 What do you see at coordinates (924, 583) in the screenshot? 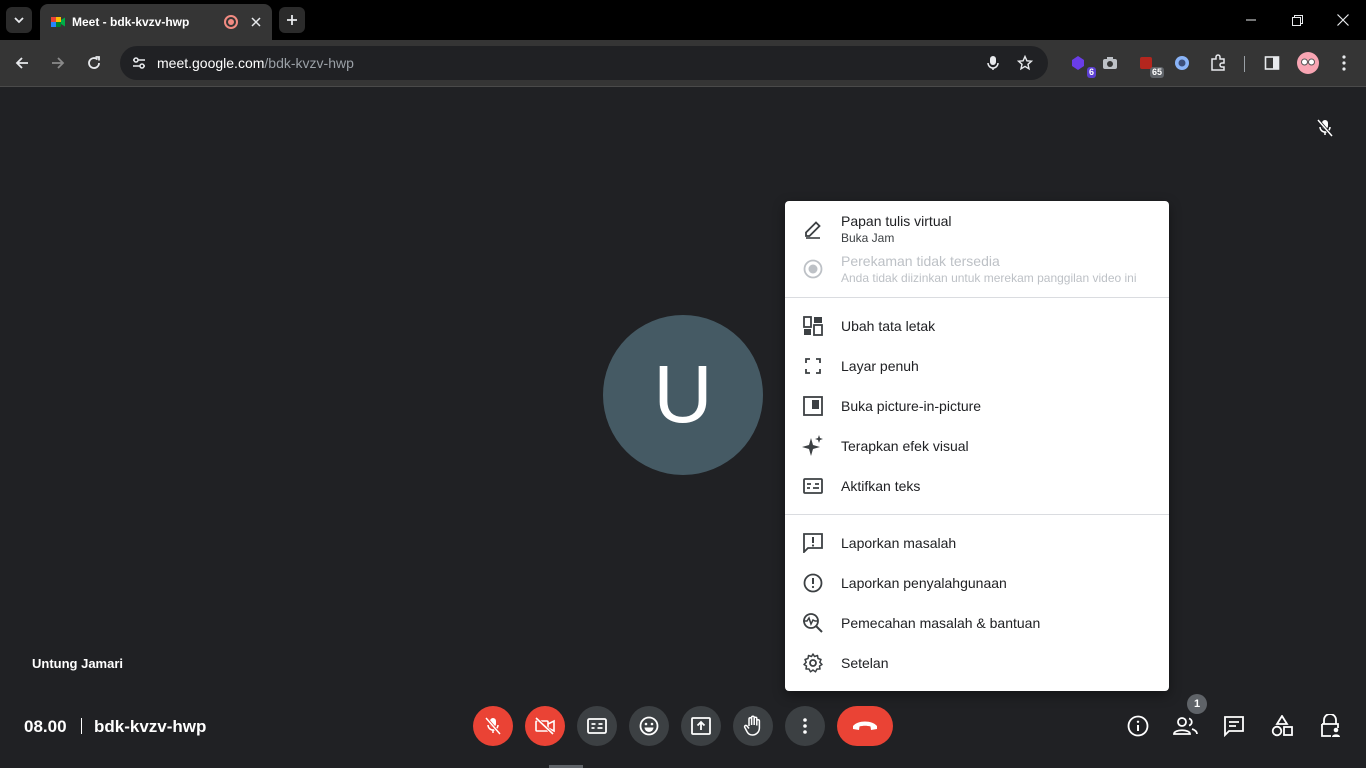
I see `menu-item-label: Laporkan penyalahgunaan` at bounding box center [924, 583].